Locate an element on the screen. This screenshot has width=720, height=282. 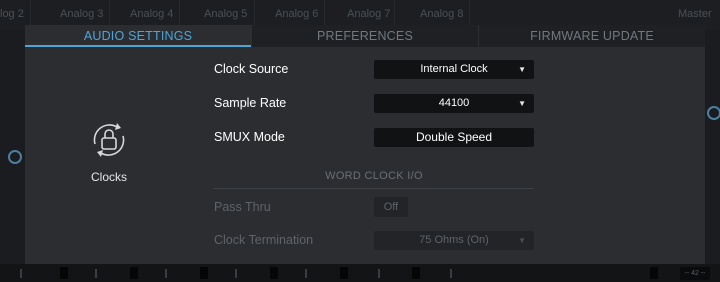
sample-rate-value: 44100 is located at coordinates (454, 103).